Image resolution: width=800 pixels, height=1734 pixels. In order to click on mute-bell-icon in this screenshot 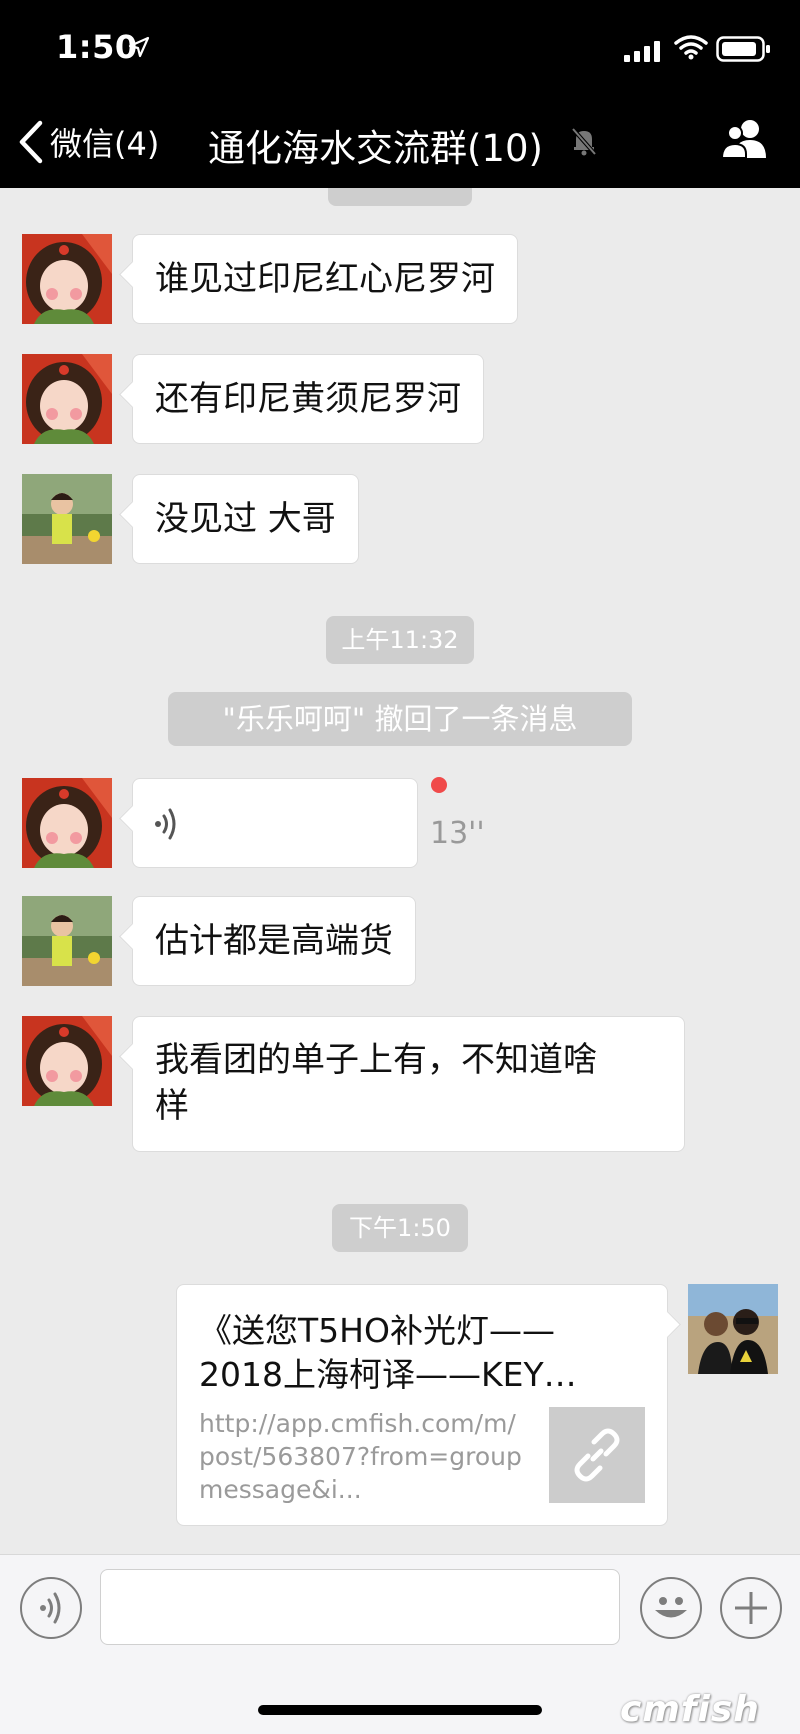, I will do `click(584, 141)`.